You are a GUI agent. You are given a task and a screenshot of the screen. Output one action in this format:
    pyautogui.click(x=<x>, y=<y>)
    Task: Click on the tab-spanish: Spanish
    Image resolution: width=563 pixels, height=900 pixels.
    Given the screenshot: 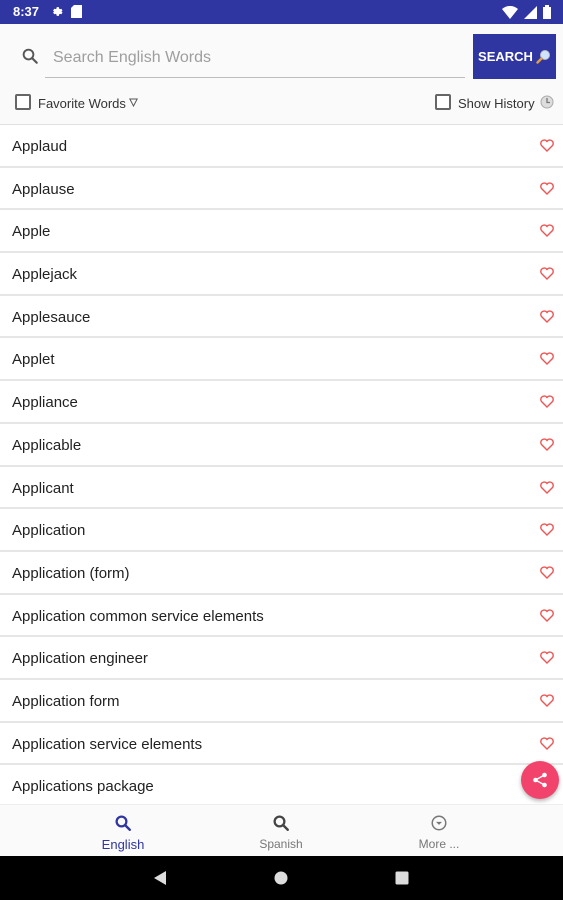 What is the action you would take?
    pyautogui.click(x=281, y=831)
    